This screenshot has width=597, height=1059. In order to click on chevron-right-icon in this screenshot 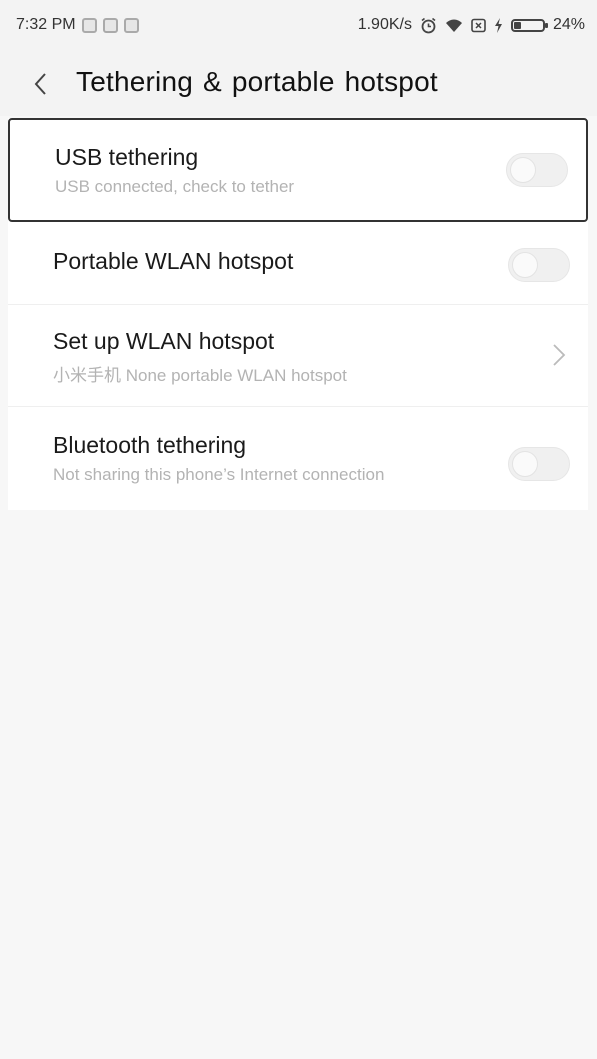, I will do `click(559, 355)`.